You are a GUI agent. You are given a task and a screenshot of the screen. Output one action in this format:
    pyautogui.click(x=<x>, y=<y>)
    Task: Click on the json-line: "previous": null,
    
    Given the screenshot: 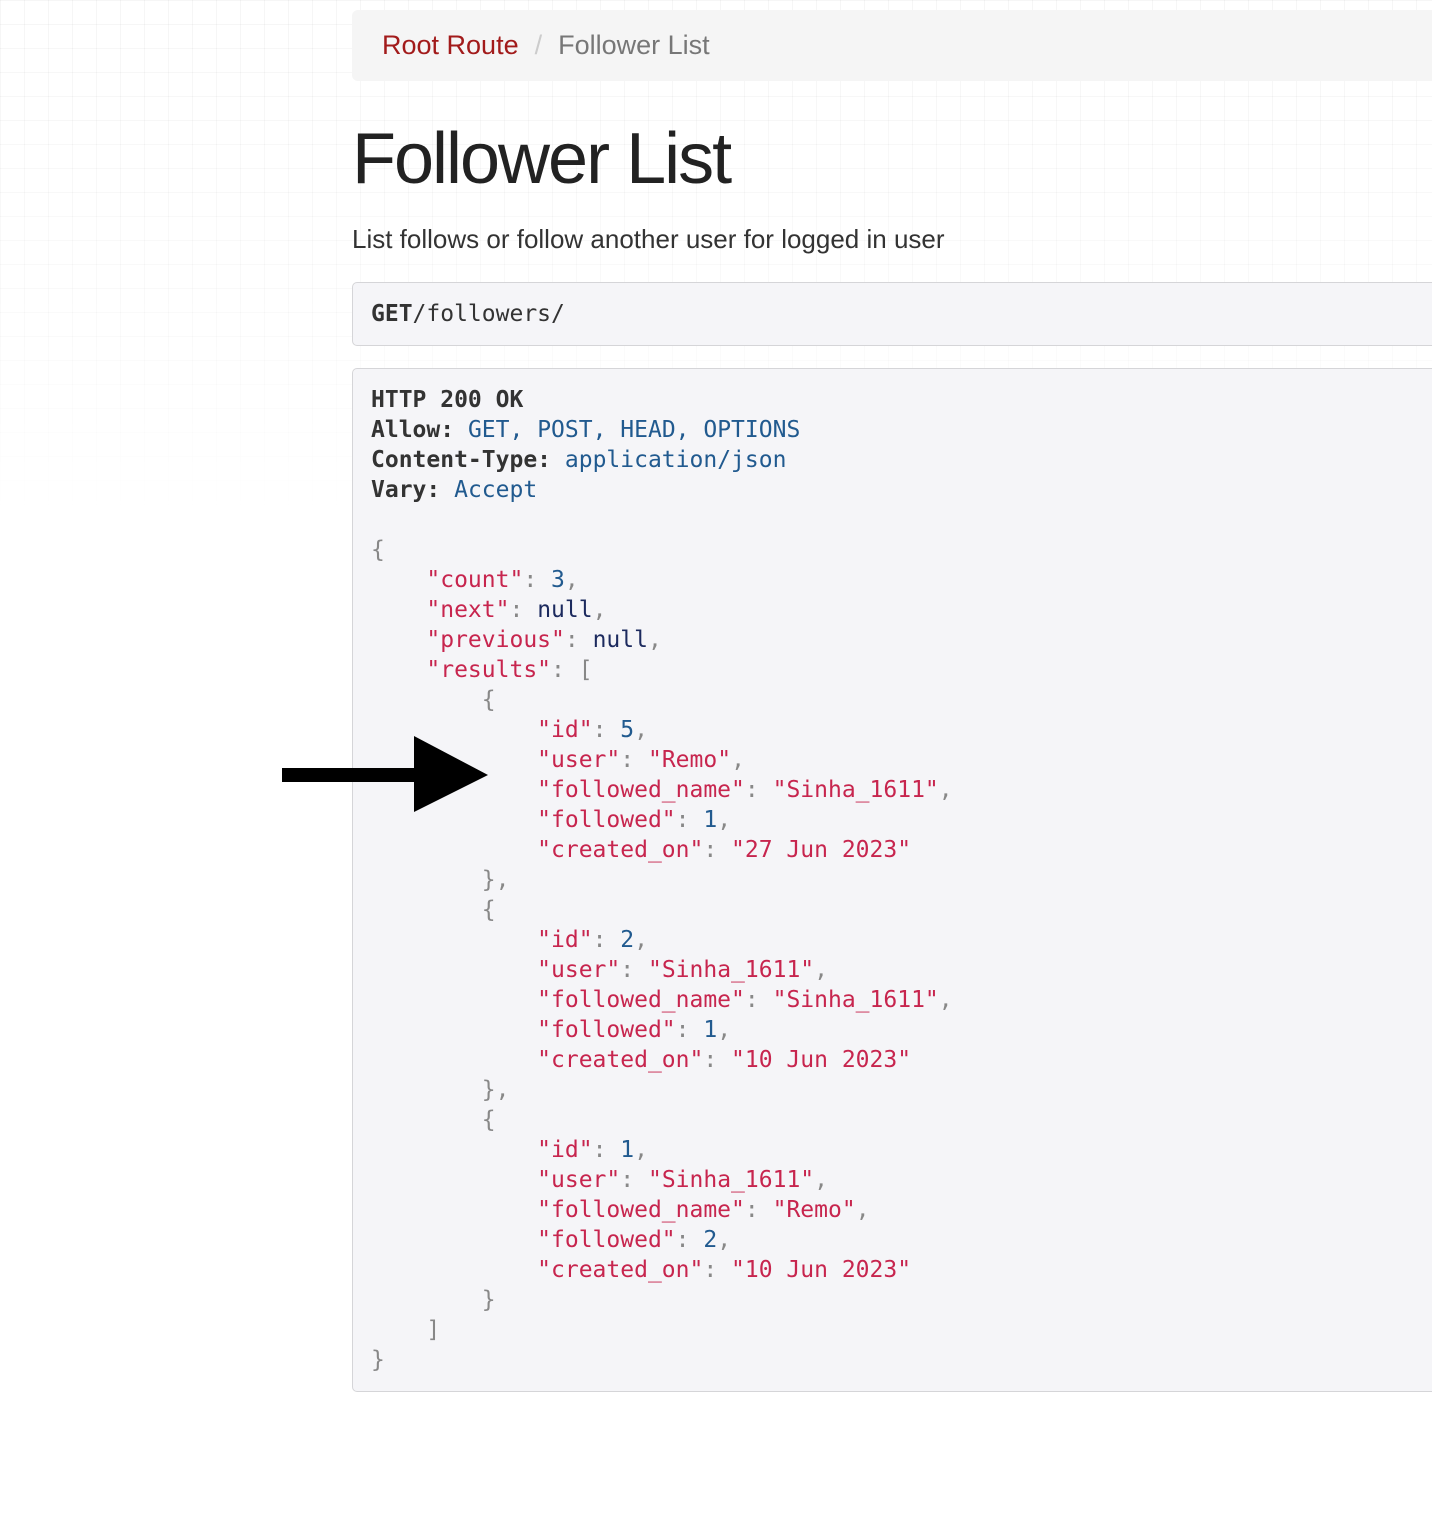 What is the action you would take?
    pyautogui.click(x=544, y=640)
    